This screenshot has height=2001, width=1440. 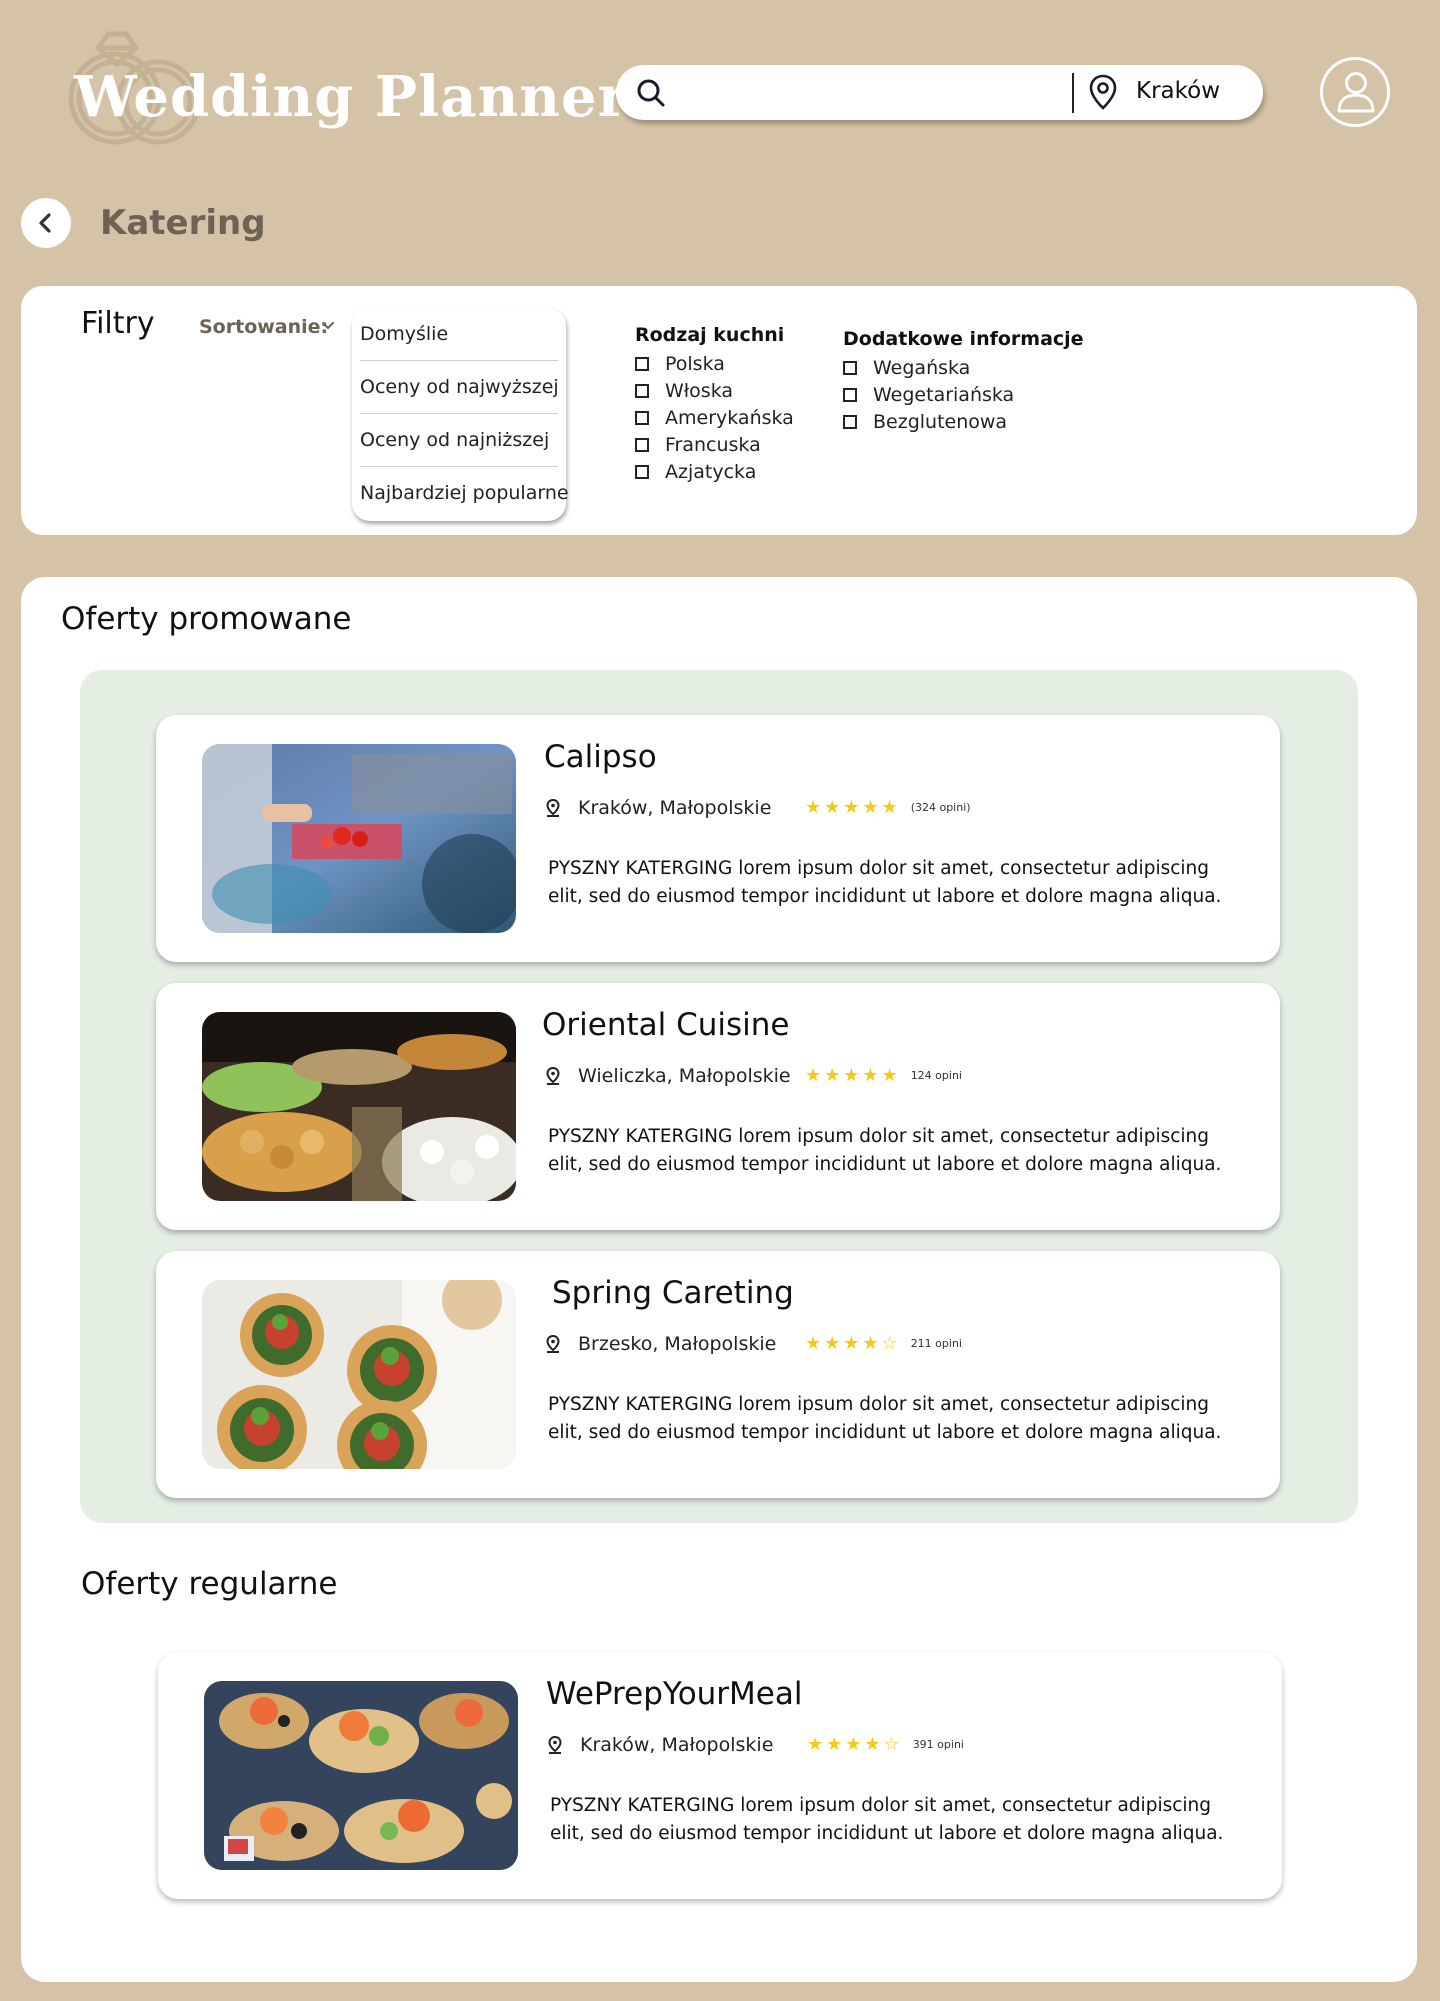 I want to click on offer-rating: ★★★★☆ 211 opini, so click(x=883, y=1343).